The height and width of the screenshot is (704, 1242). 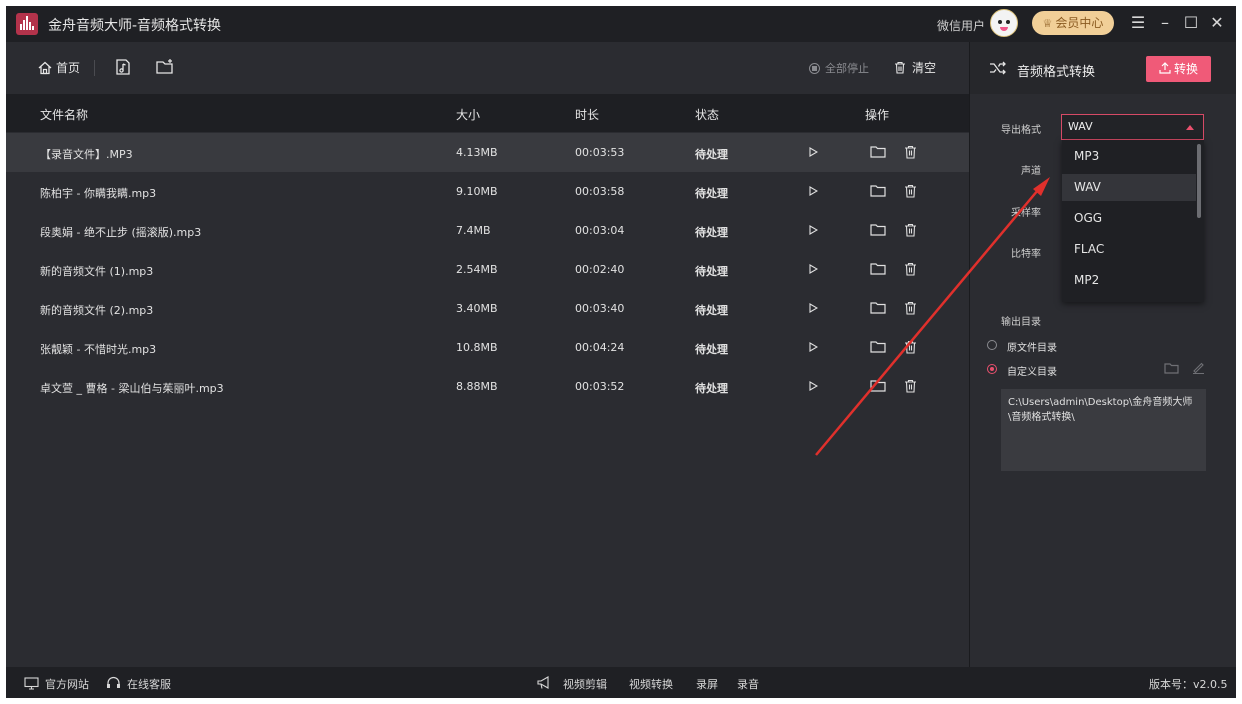 What do you see at coordinates (927, 322) in the screenshot?
I see `annotation-arrow-line` at bounding box center [927, 322].